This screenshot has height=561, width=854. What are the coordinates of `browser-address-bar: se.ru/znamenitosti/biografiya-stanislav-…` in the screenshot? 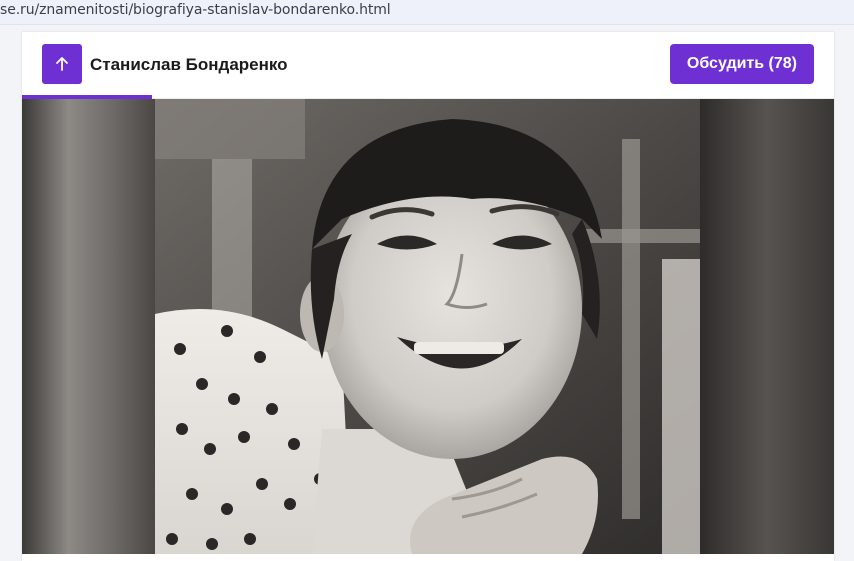 It's located at (427, 12).